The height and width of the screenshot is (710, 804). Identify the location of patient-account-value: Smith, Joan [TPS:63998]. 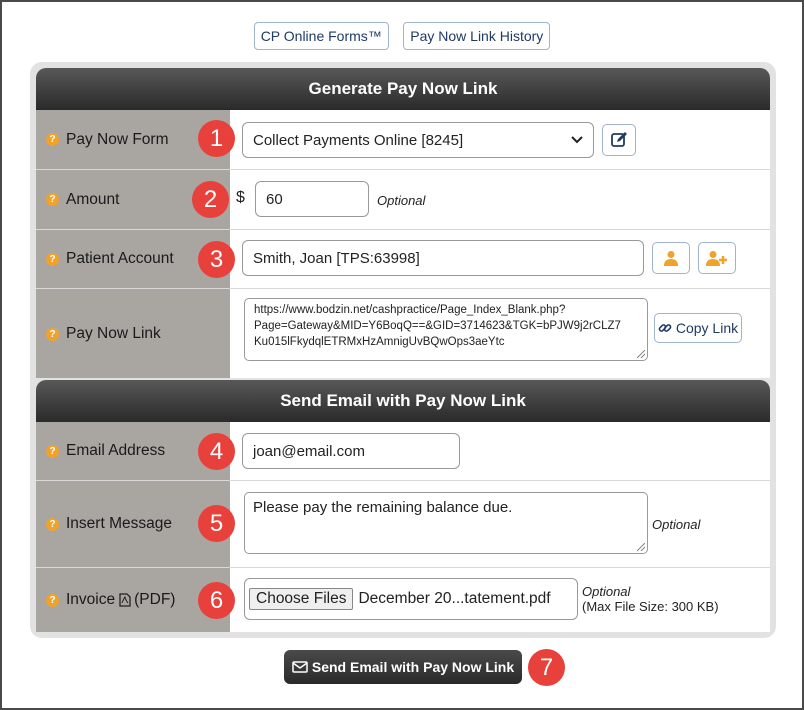
(336, 258).